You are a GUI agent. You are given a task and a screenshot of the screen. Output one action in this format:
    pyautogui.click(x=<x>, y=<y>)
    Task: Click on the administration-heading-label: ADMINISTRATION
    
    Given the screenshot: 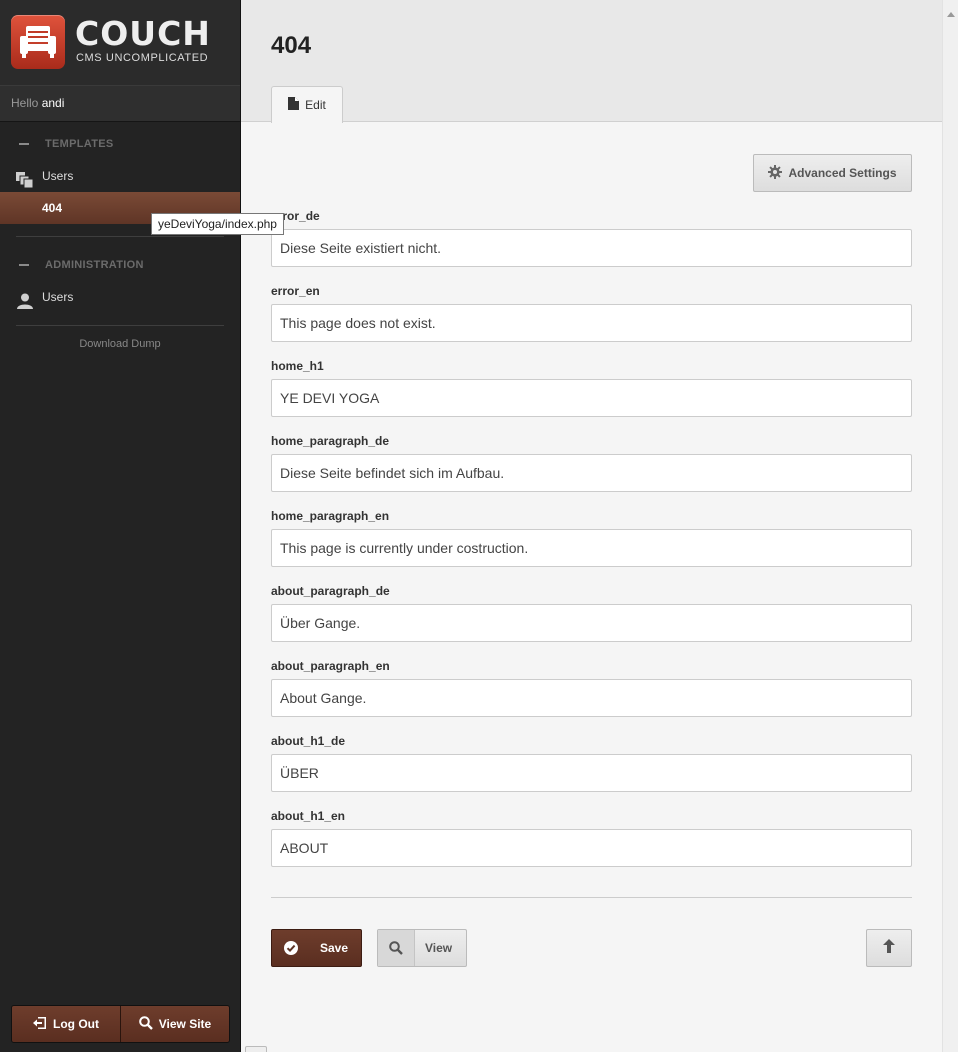 What is the action you would take?
    pyautogui.click(x=94, y=265)
    